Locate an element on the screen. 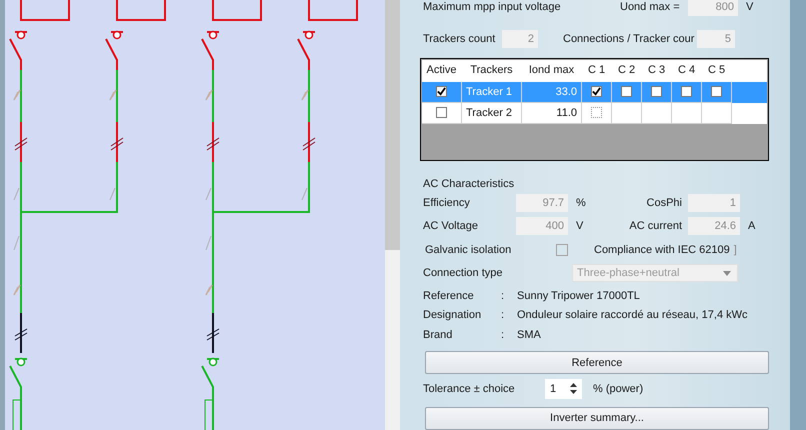 Image resolution: width=806 pixels, height=430 pixels. table-cell: 11.0 is located at coordinates (552, 113).